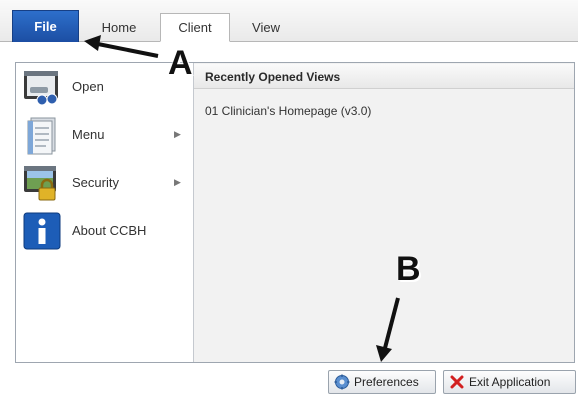  Describe the element at coordinates (109, 230) in the screenshot. I see `menu-item-about-label: About CCBH` at that location.